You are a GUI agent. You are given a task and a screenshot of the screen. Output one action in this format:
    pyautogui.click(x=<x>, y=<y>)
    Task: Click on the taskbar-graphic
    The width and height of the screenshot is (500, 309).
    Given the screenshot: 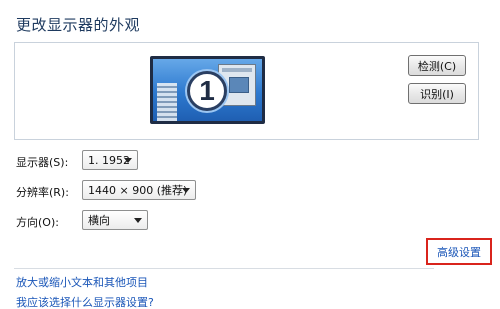 What is the action you would take?
    pyautogui.click(x=167, y=102)
    